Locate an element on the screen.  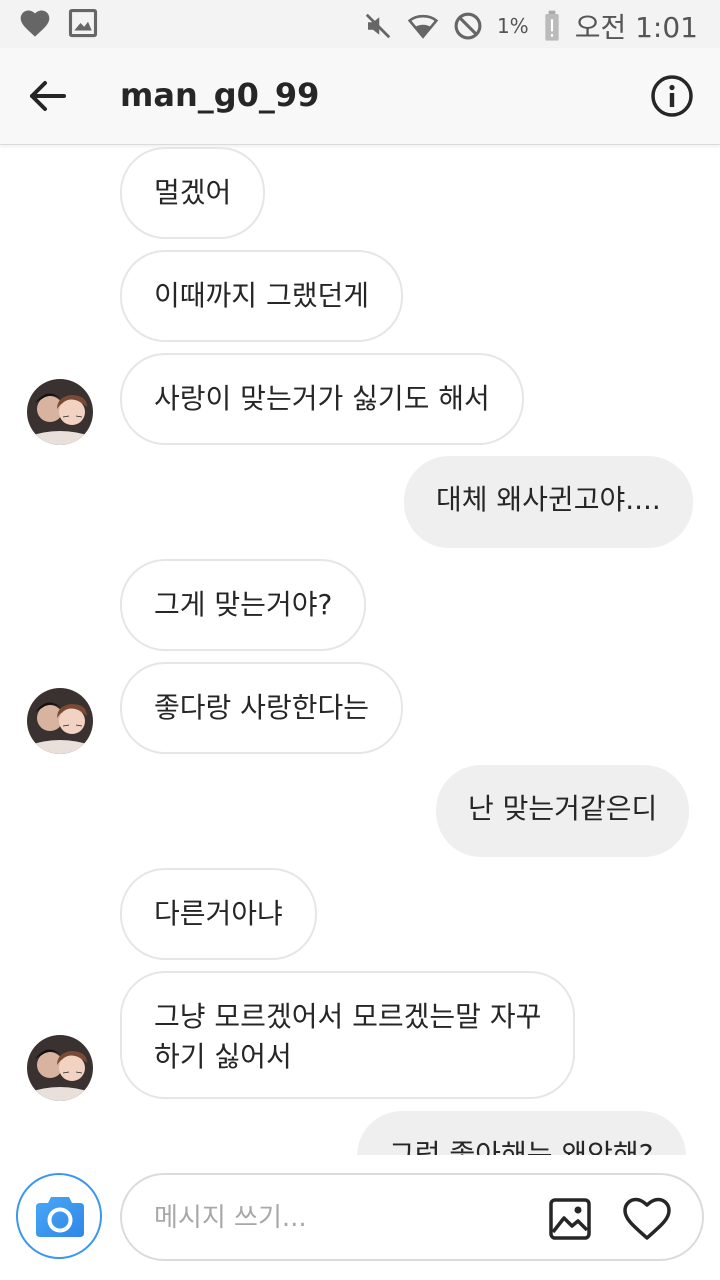
gallery-icon is located at coordinates (570, 1219).